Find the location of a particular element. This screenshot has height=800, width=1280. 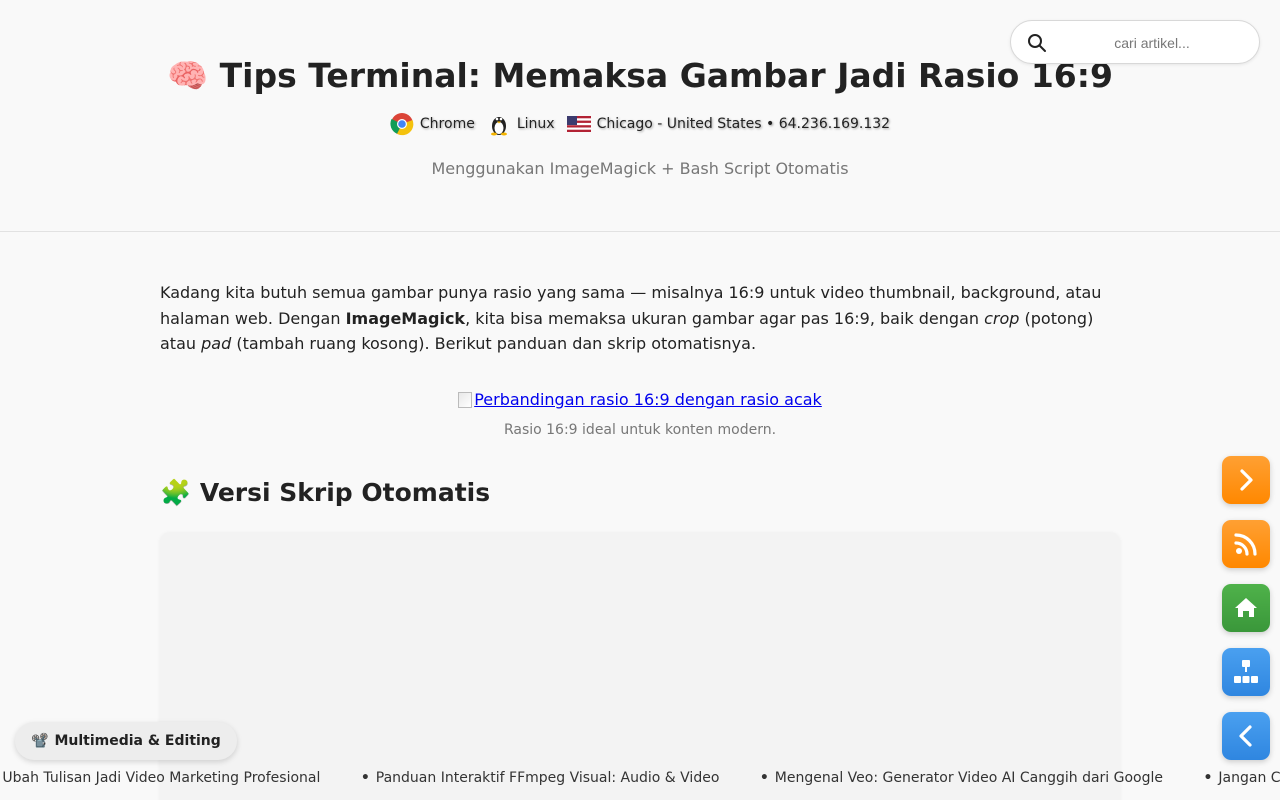

rss-icon is located at coordinates (1245, 544).